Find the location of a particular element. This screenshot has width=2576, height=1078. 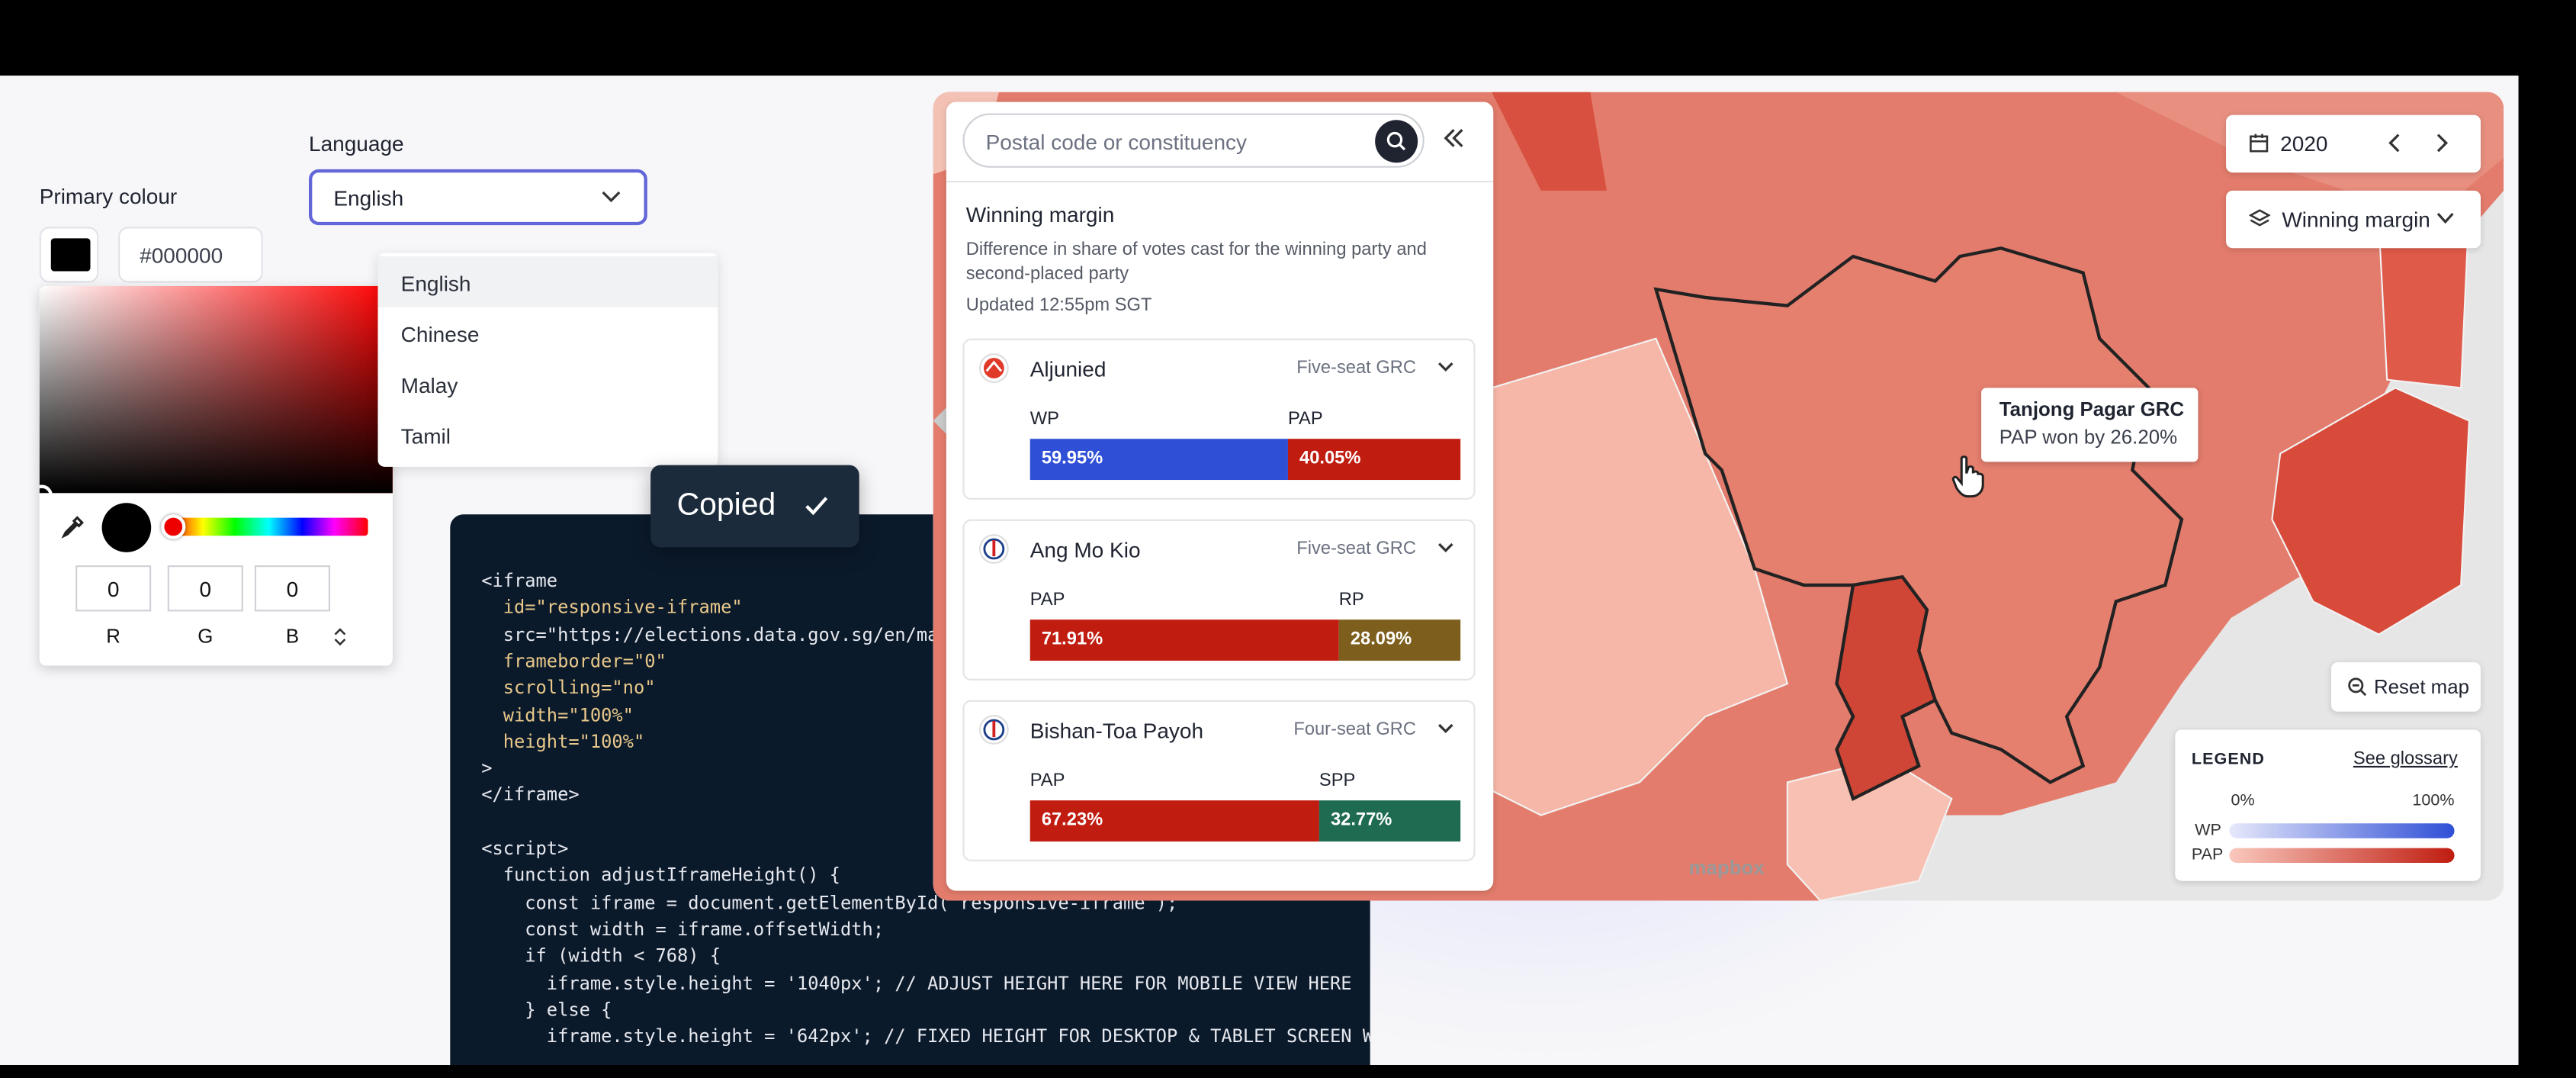

code-line: function adjustIframeHeight() { is located at coordinates (661, 875).